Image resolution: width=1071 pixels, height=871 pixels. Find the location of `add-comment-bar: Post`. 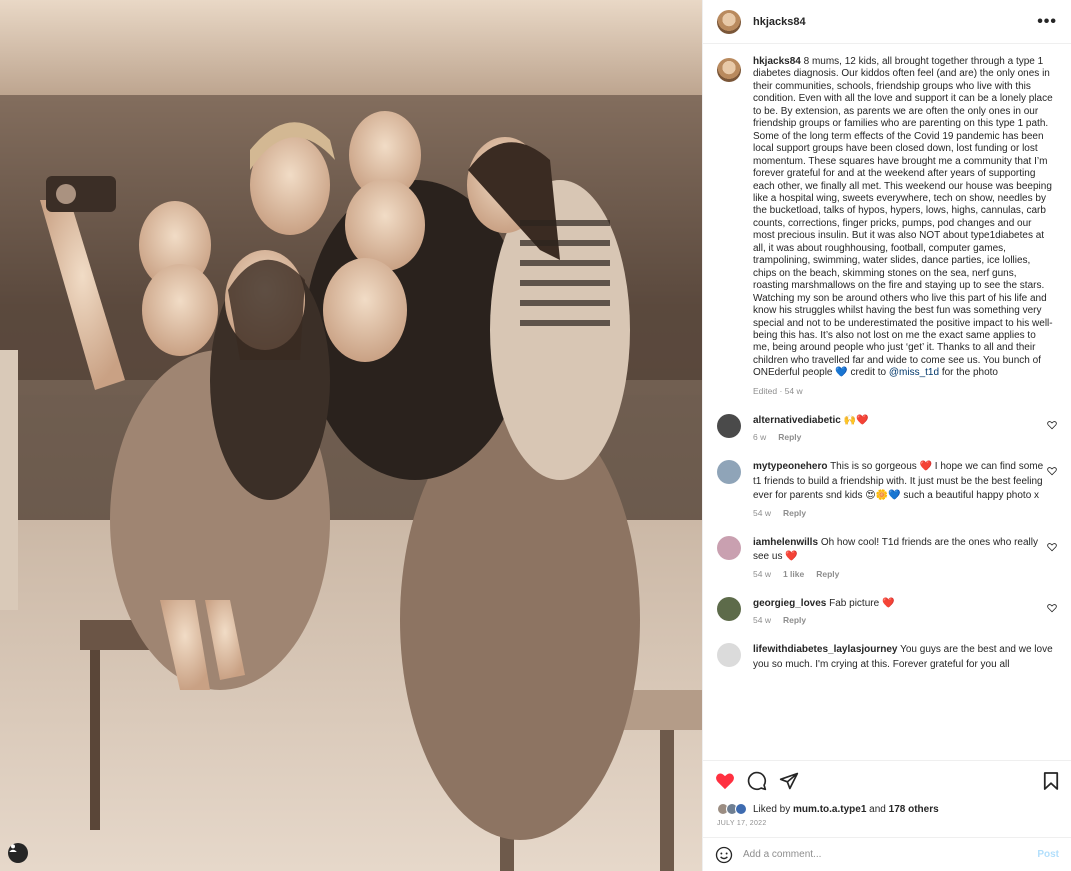

add-comment-bar: Post is located at coordinates (887, 854).